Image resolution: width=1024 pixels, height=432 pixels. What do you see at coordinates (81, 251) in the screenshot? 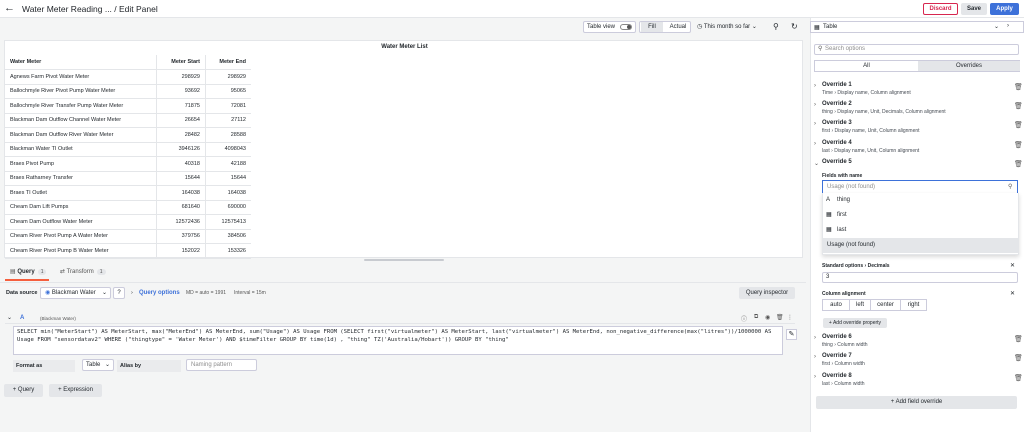
I see `table-cell: Cheam River Pivot Pump B Water Meter` at bounding box center [81, 251].